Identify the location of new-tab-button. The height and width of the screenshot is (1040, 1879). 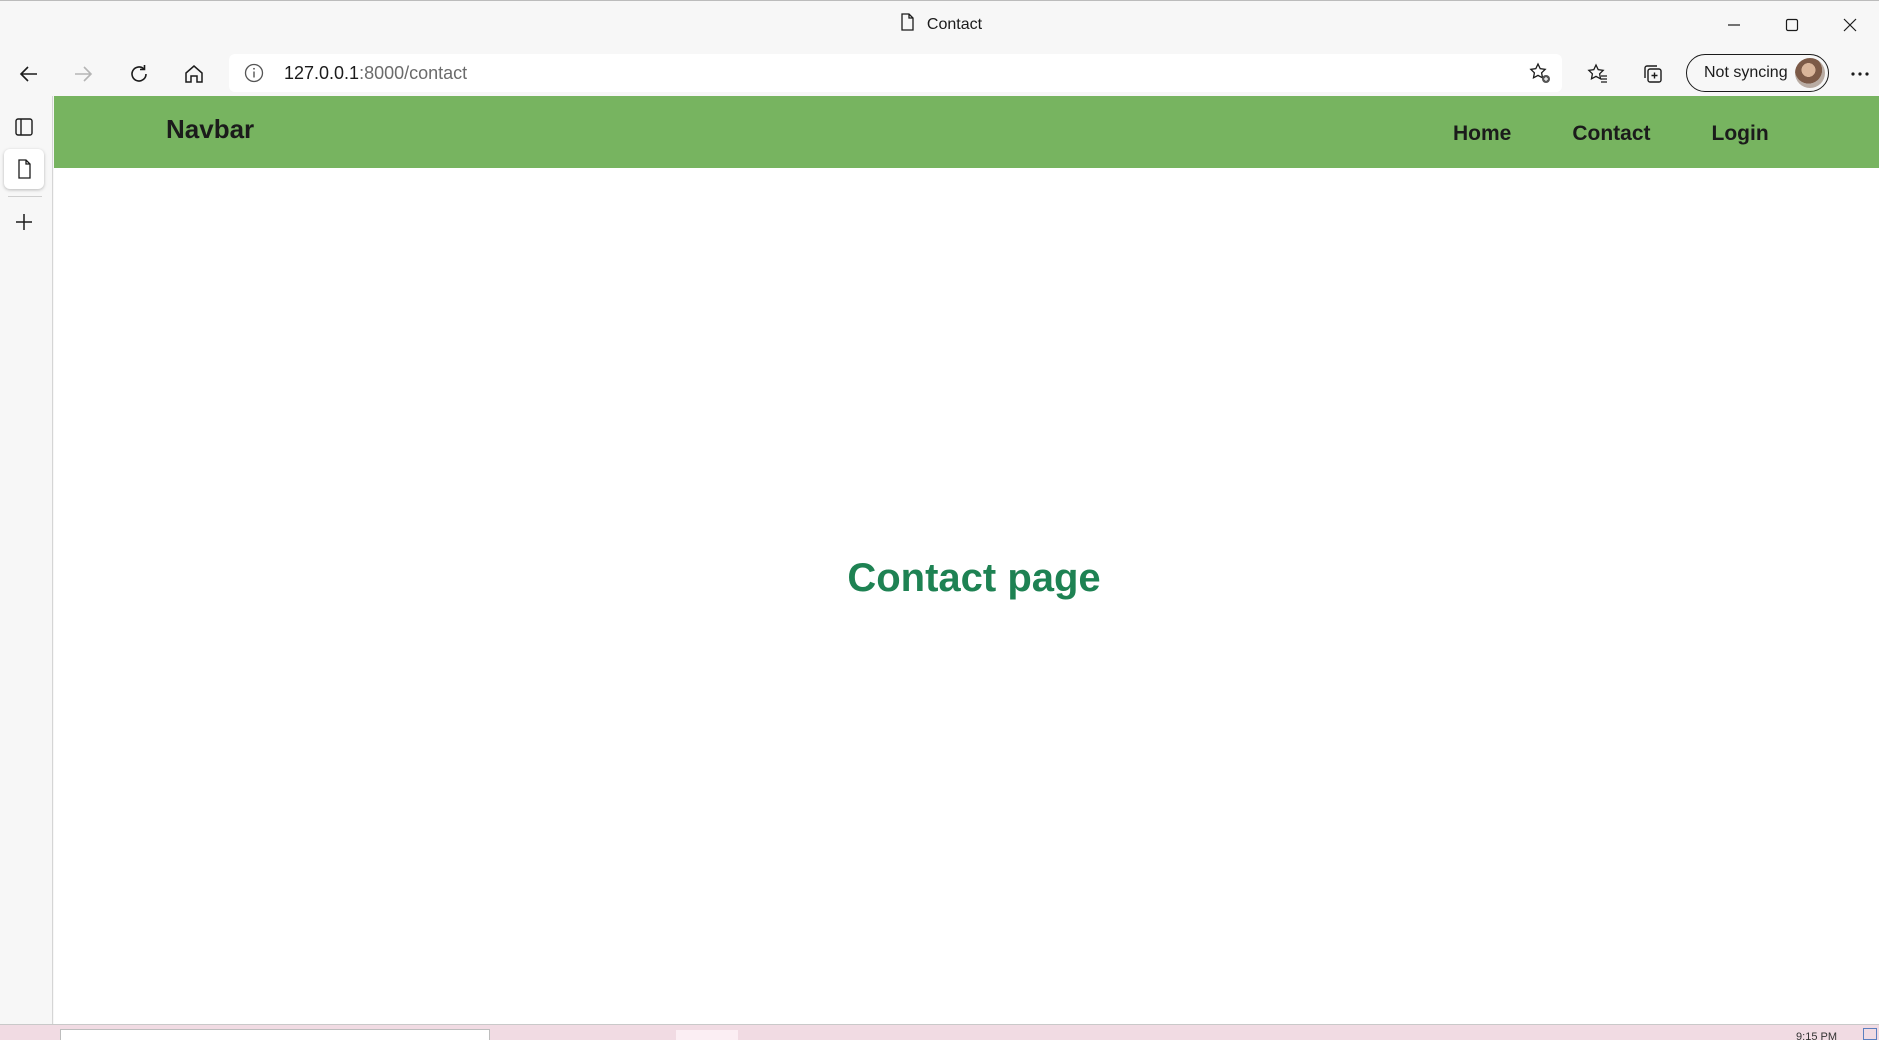
(24, 222).